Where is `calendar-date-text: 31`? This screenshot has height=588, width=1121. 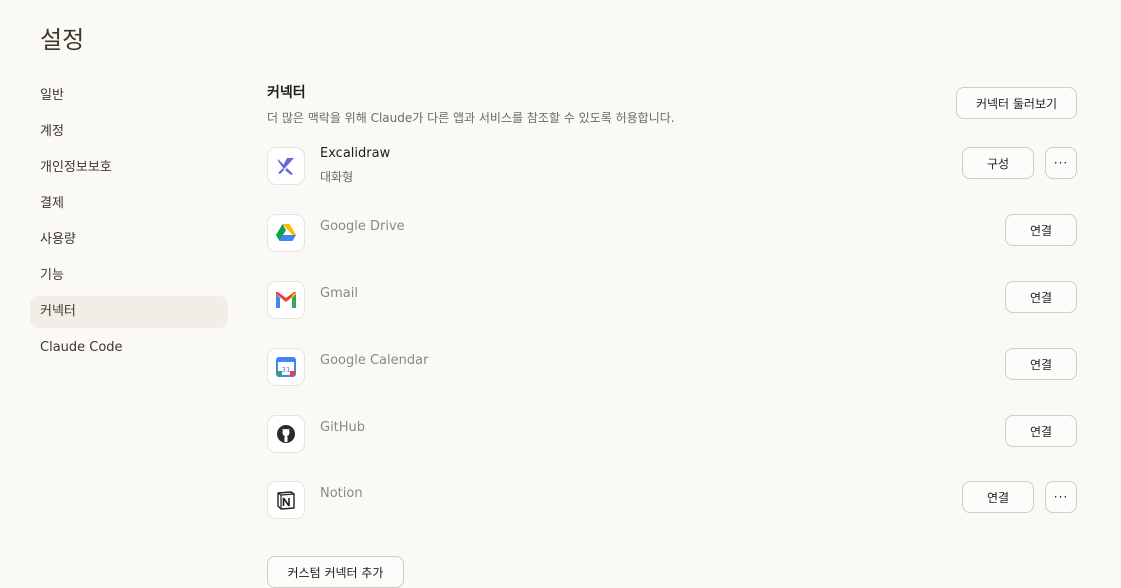 calendar-date-text: 31 is located at coordinates (286, 370).